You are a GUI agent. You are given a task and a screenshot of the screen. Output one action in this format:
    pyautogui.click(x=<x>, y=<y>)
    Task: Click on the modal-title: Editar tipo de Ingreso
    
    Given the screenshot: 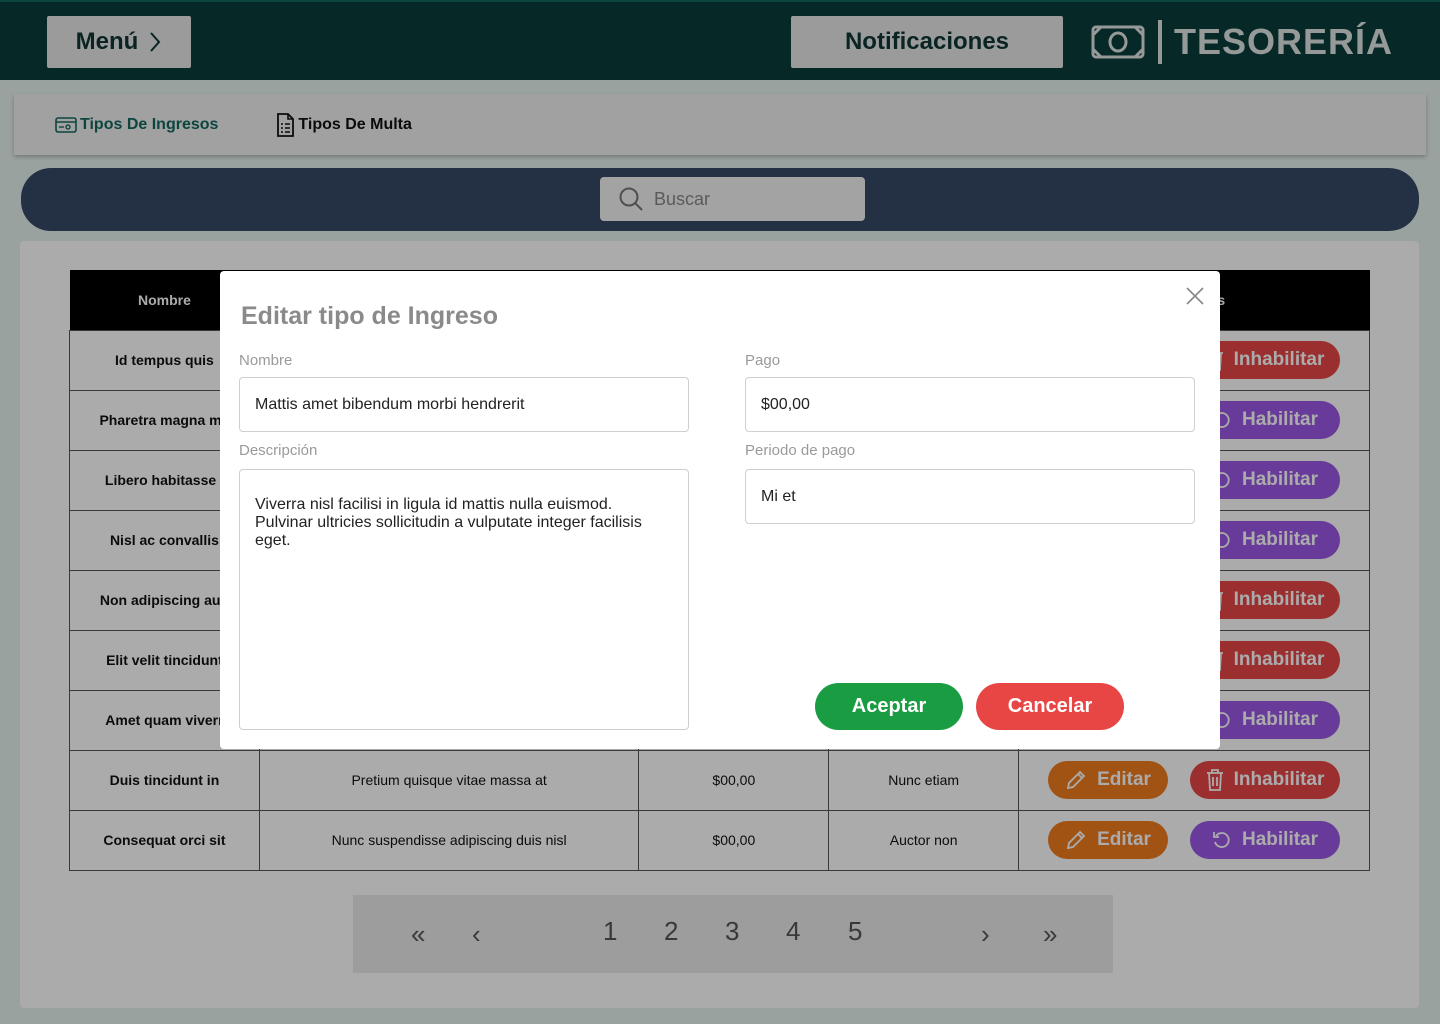 What is the action you would take?
    pyautogui.click(x=369, y=316)
    